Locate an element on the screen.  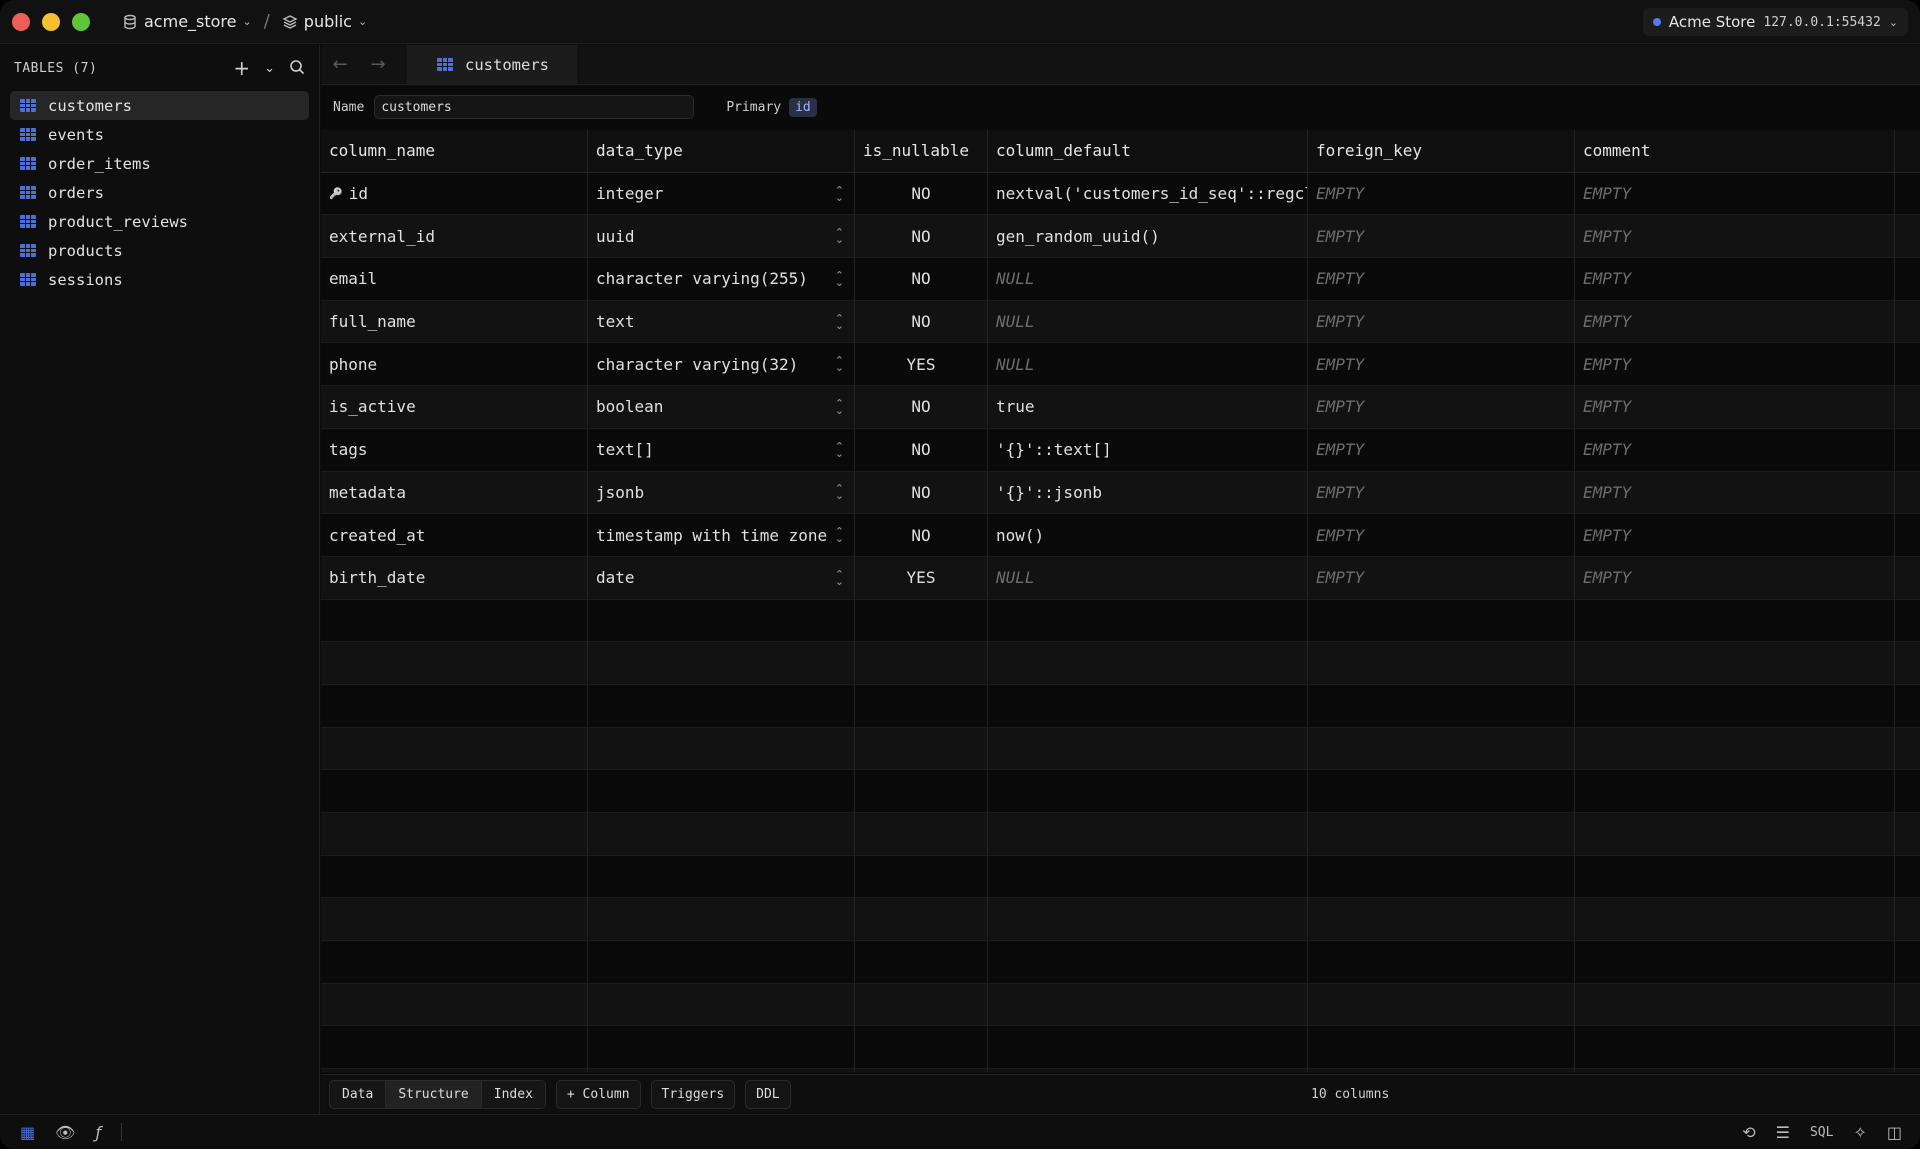
table-row: full_name text ⌃ ⌄ NO NULL EMPTY EMPTY is located at coordinates (1120, 322).